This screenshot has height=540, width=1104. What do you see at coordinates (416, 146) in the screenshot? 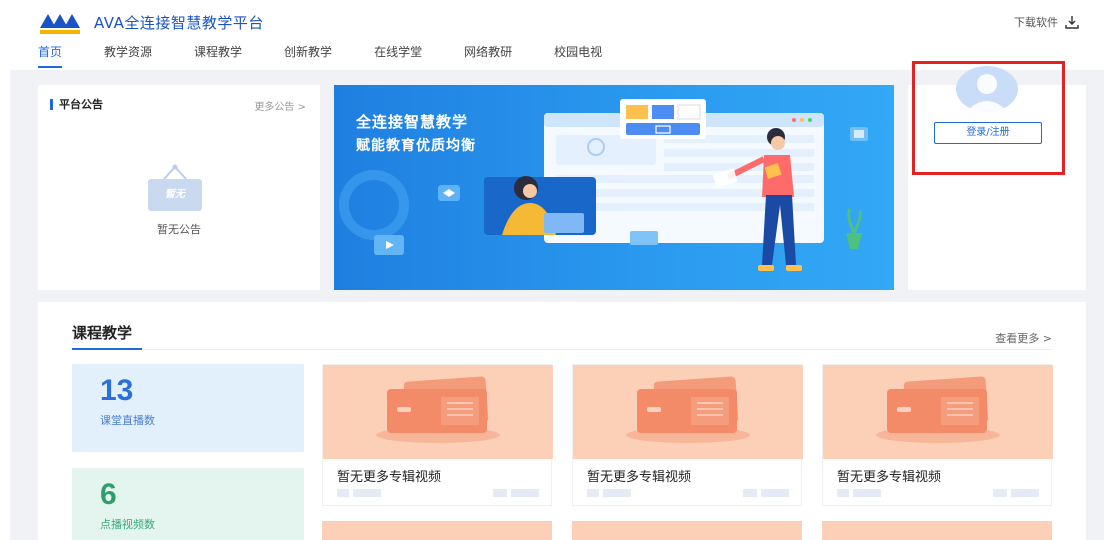
I see `banner-subheadline: 赋能教育优质均衡` at bounding box center [416, 146].